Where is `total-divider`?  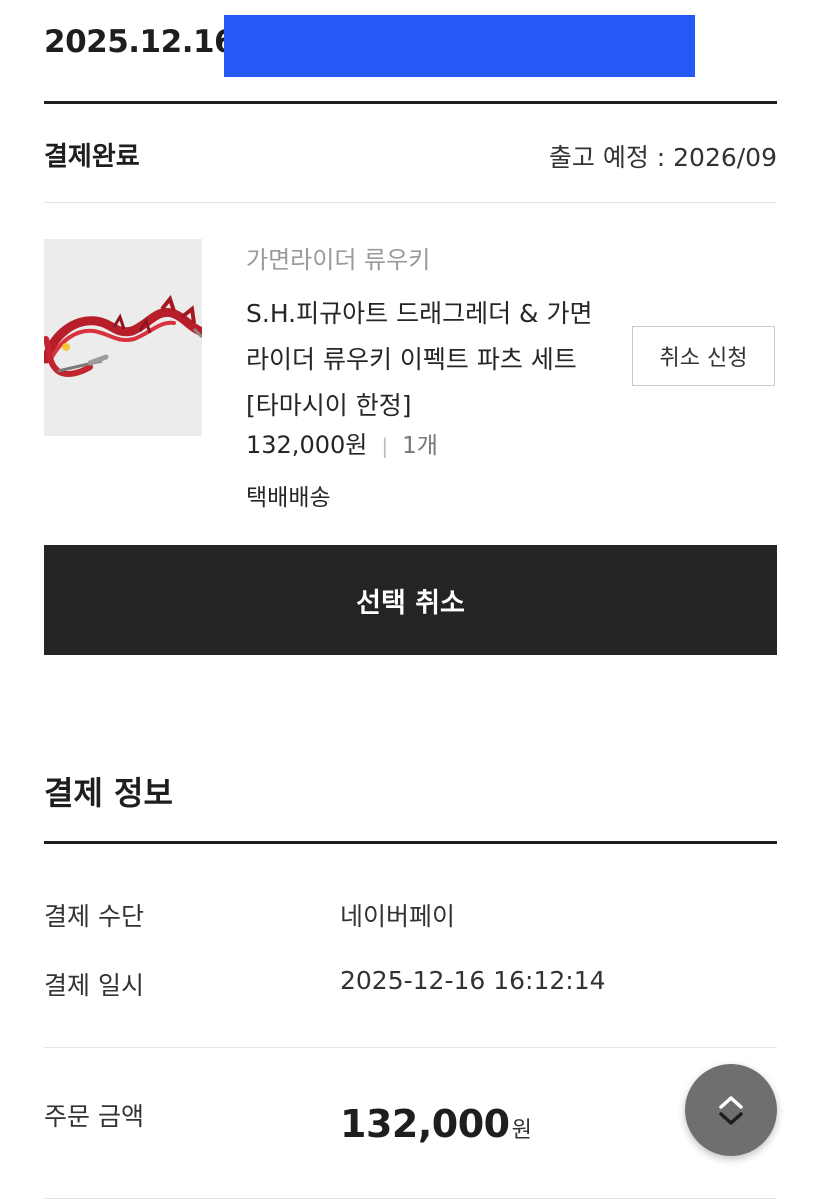
total-divider is located at coordinates (410, 1047).